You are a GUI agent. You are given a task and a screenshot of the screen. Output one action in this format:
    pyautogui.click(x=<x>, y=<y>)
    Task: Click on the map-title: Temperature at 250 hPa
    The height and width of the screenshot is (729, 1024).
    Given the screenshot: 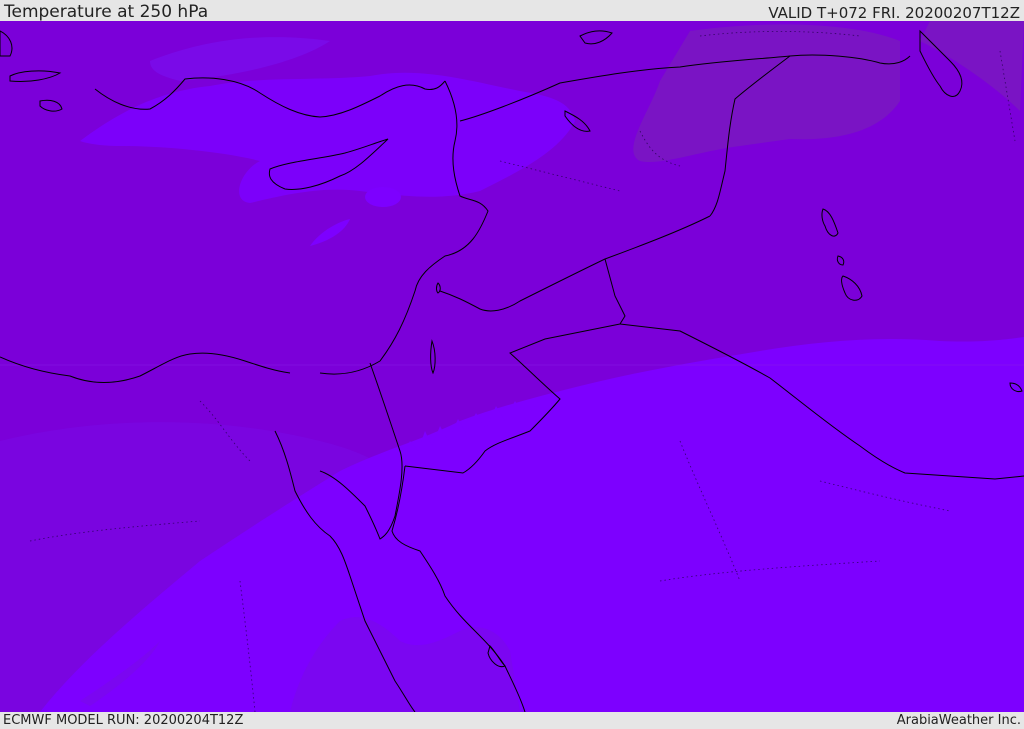 What is the action you would take?
    pyautogui.click(x=106, y=12)
    